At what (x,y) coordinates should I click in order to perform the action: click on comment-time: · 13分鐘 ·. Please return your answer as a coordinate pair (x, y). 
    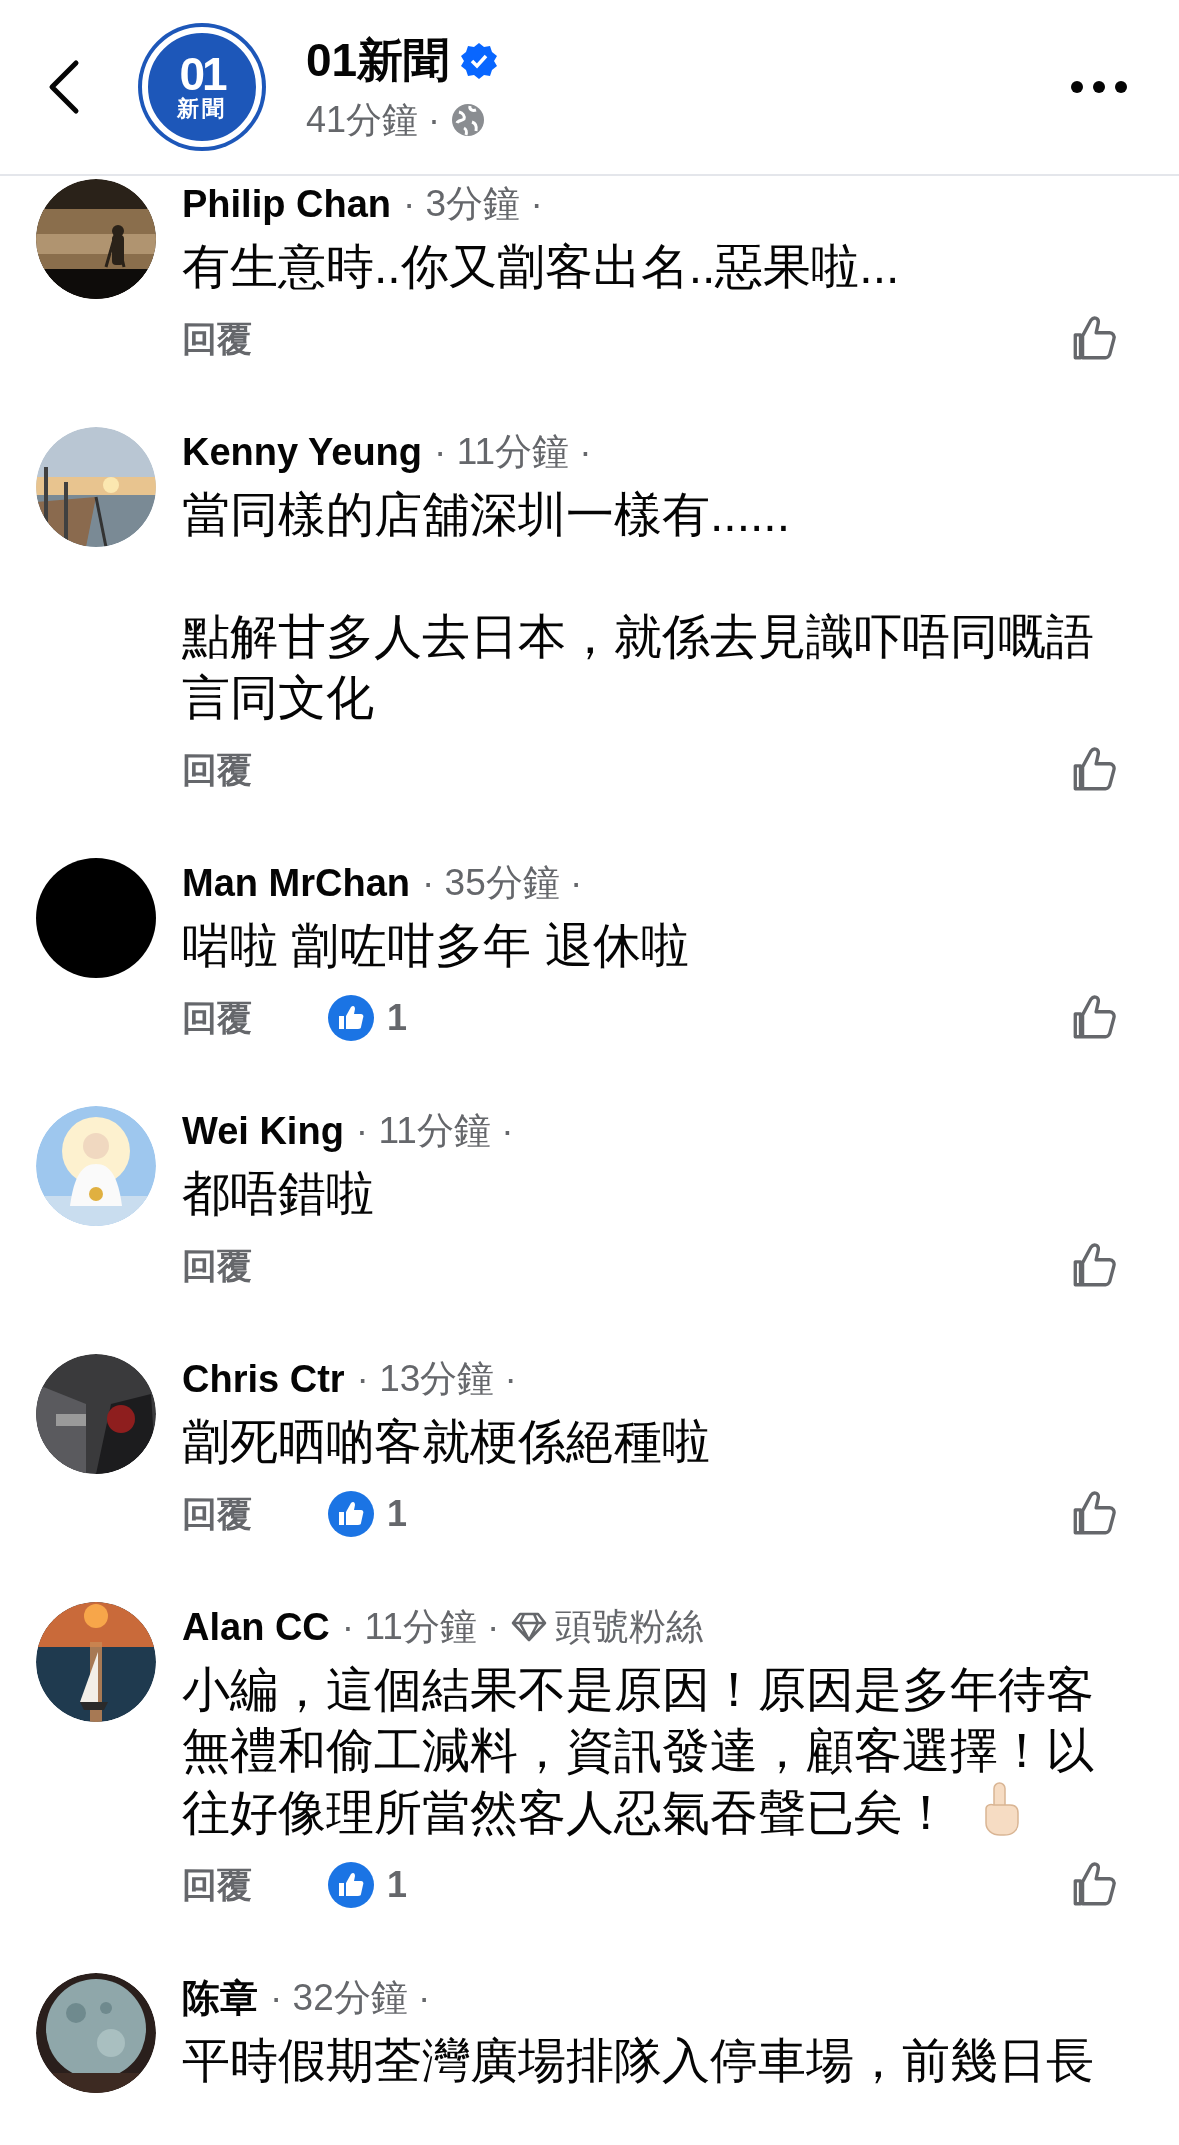
    Looking at the image, I should click on (436, 1379).